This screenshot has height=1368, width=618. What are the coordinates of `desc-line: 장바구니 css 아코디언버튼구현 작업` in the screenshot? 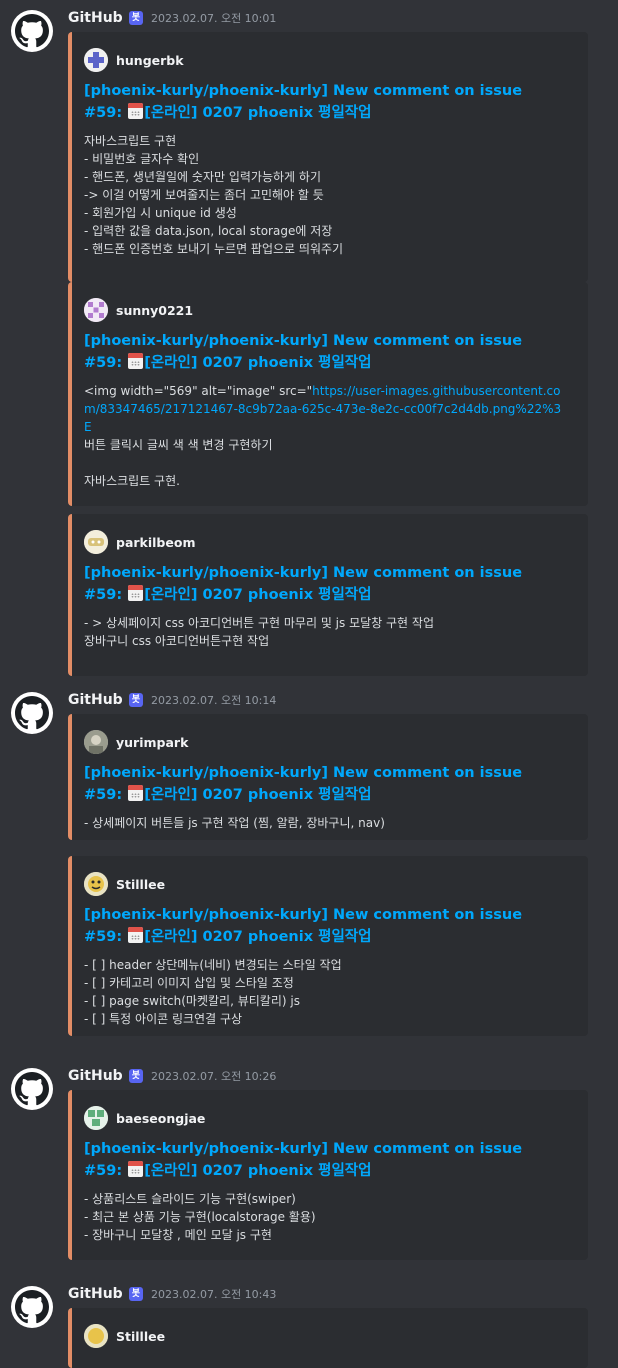 It's located at (177, 641).